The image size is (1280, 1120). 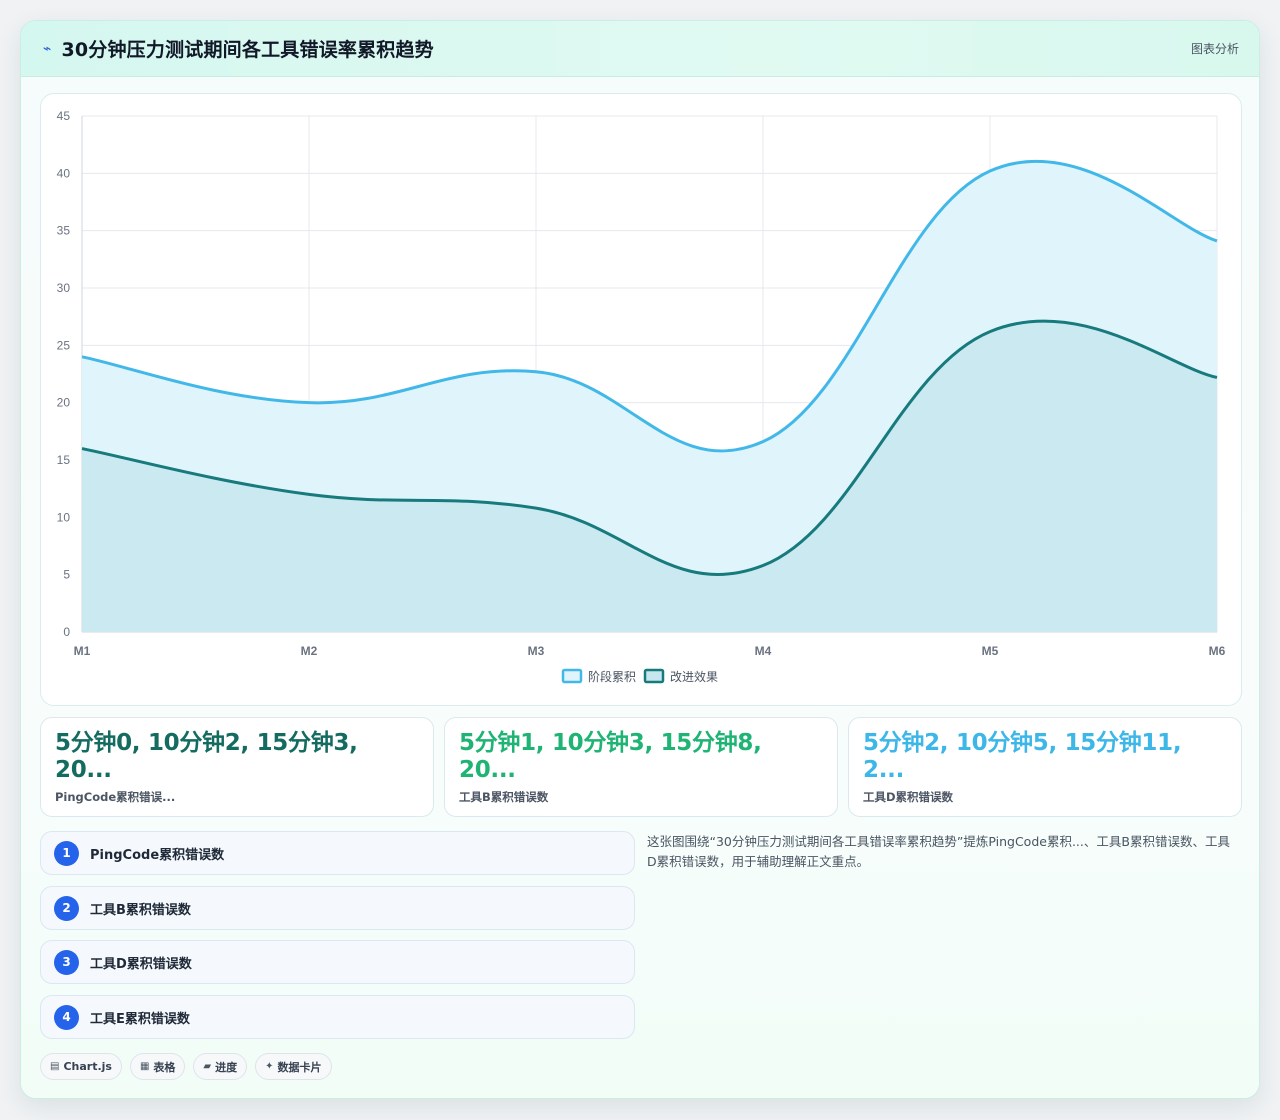 I want to click on y-tick-label: 35, so click(x=64, y=231).